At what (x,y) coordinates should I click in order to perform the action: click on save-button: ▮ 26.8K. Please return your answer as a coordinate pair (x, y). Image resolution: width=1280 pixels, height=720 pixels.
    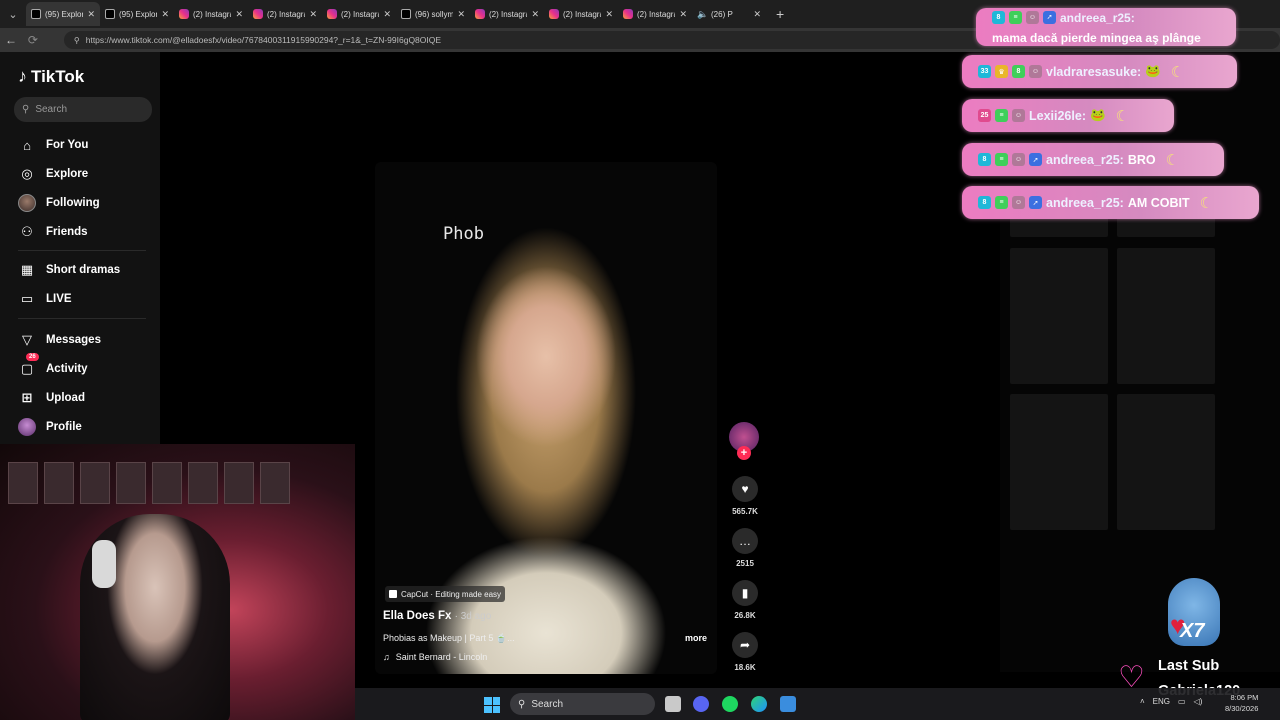
    Looking at the image, I should click on (745, 600).